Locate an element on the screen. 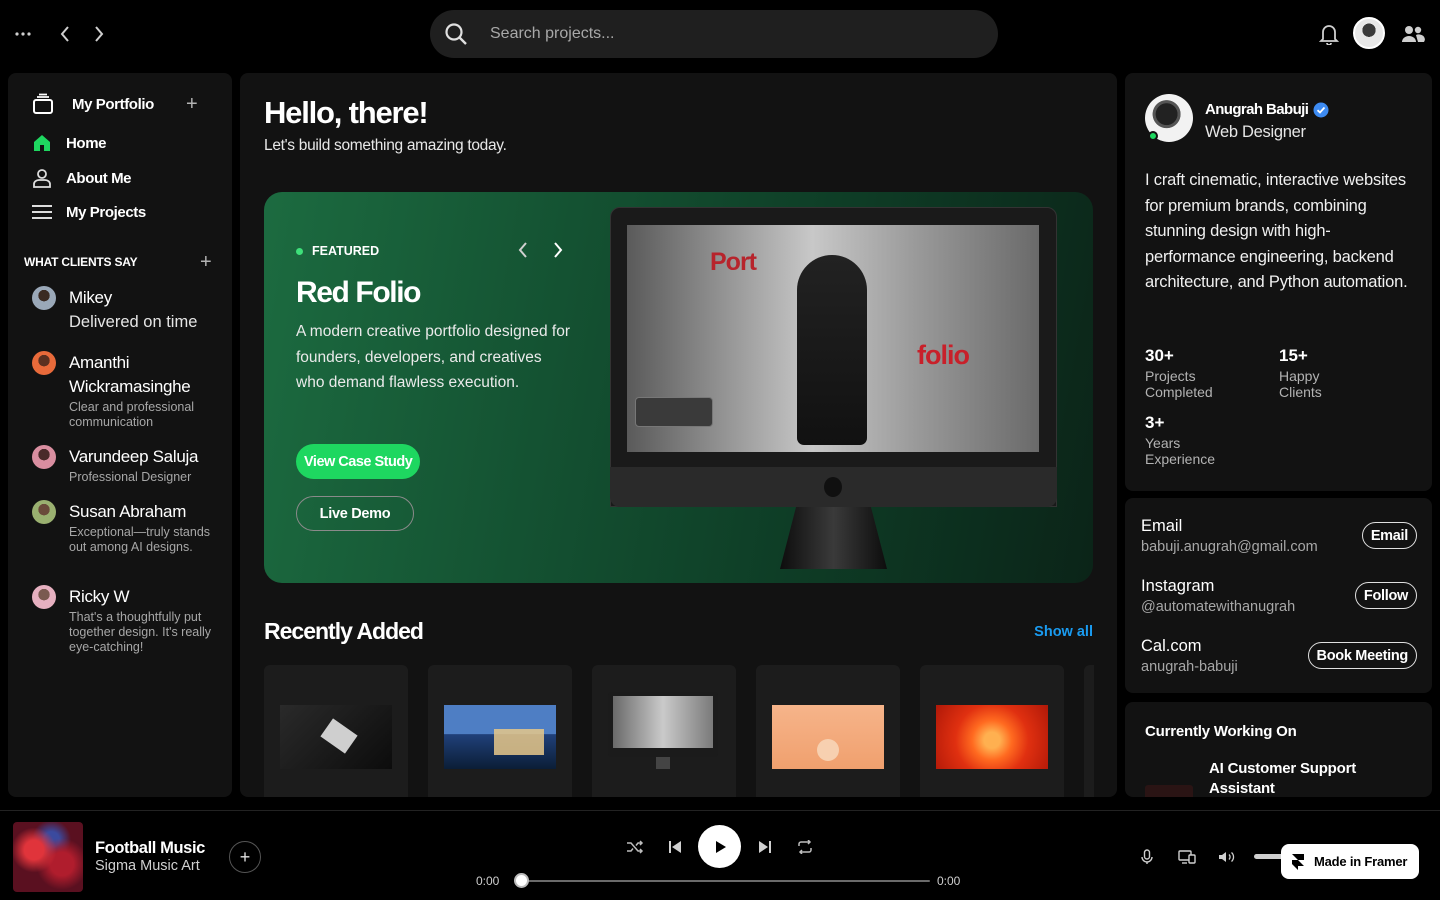 This screenshot has height=900, width=1440. reviewer-name: Ricky W is located at coordinates (99, 596).